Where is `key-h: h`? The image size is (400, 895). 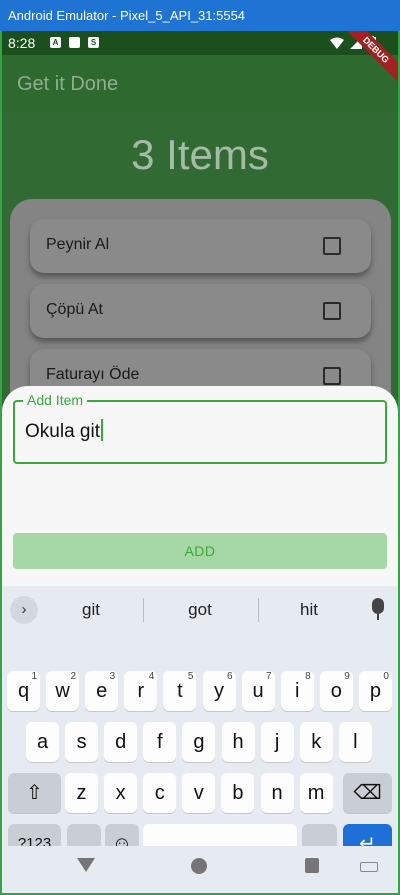
key-h: h is located at coordinates (238, 742).